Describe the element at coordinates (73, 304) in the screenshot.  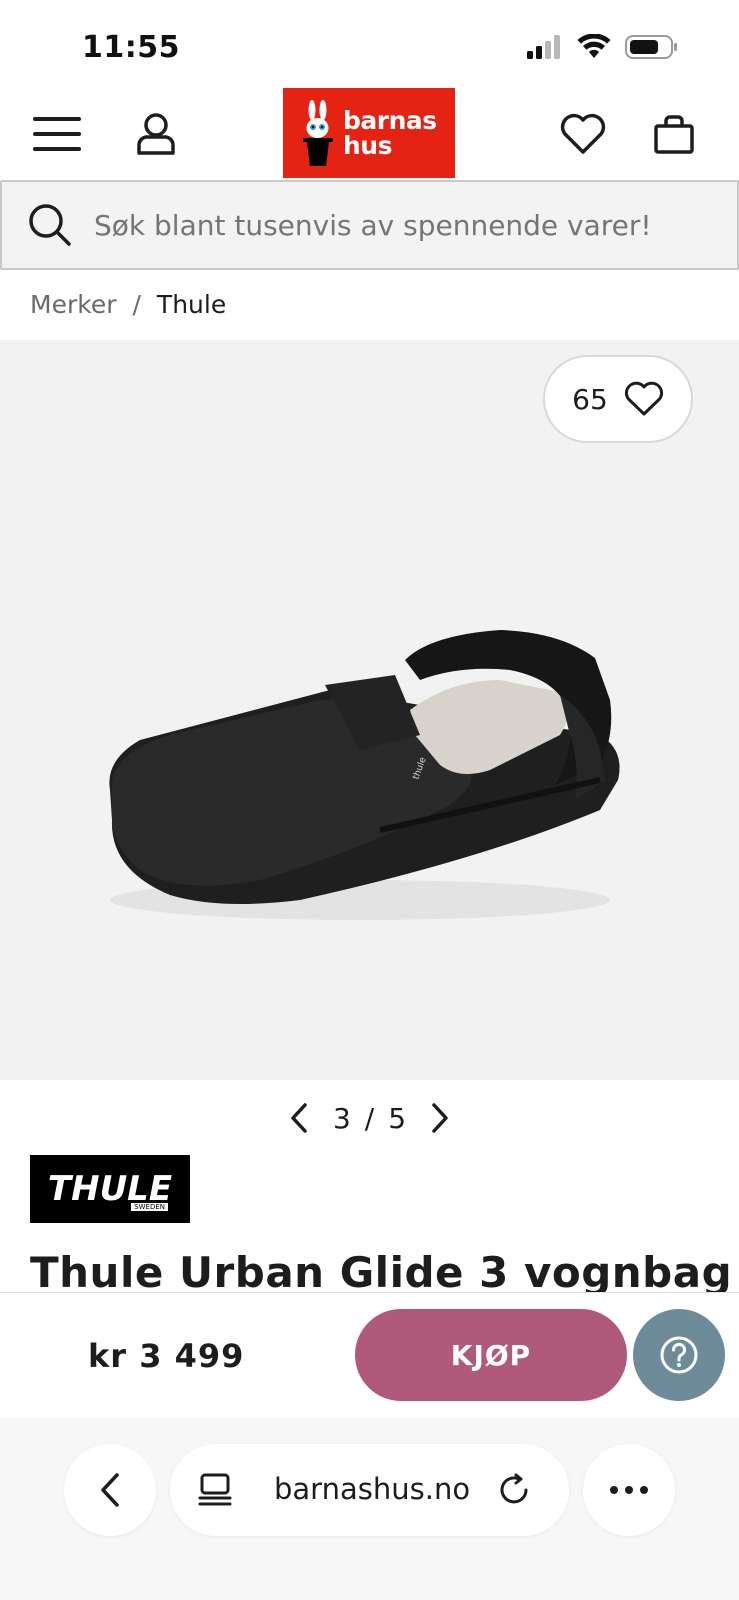
I see `breadcrumb-item-merker: Merker` at that location.